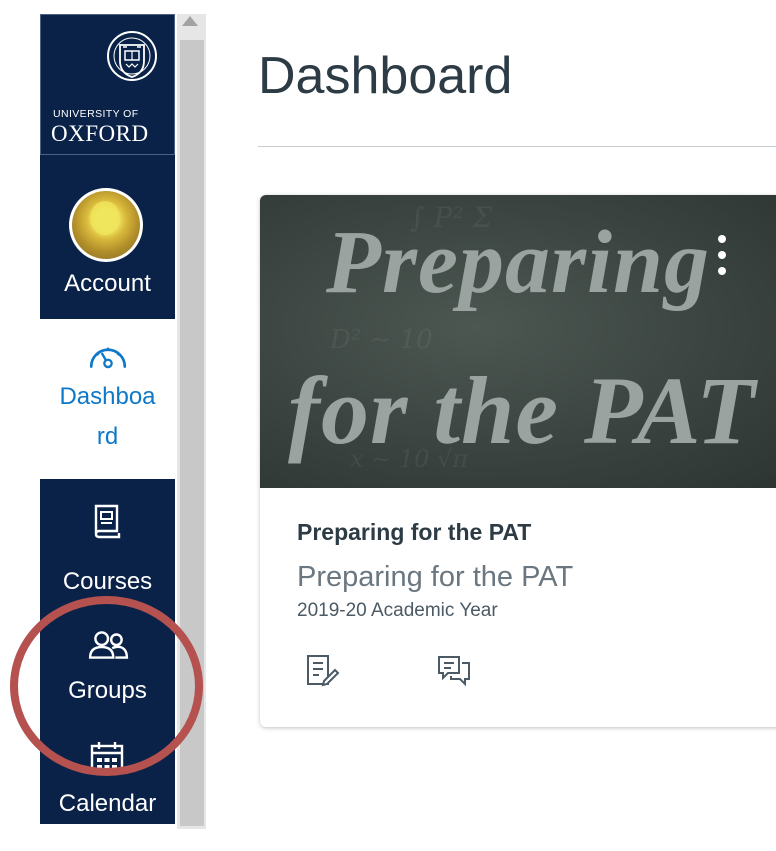 The width and height of the screenshot is (776, 851). What do you see at coordinates (108, 358) in the screenshot?
I see `dashboard-gauge-icon` at bounding box center [108, 358].